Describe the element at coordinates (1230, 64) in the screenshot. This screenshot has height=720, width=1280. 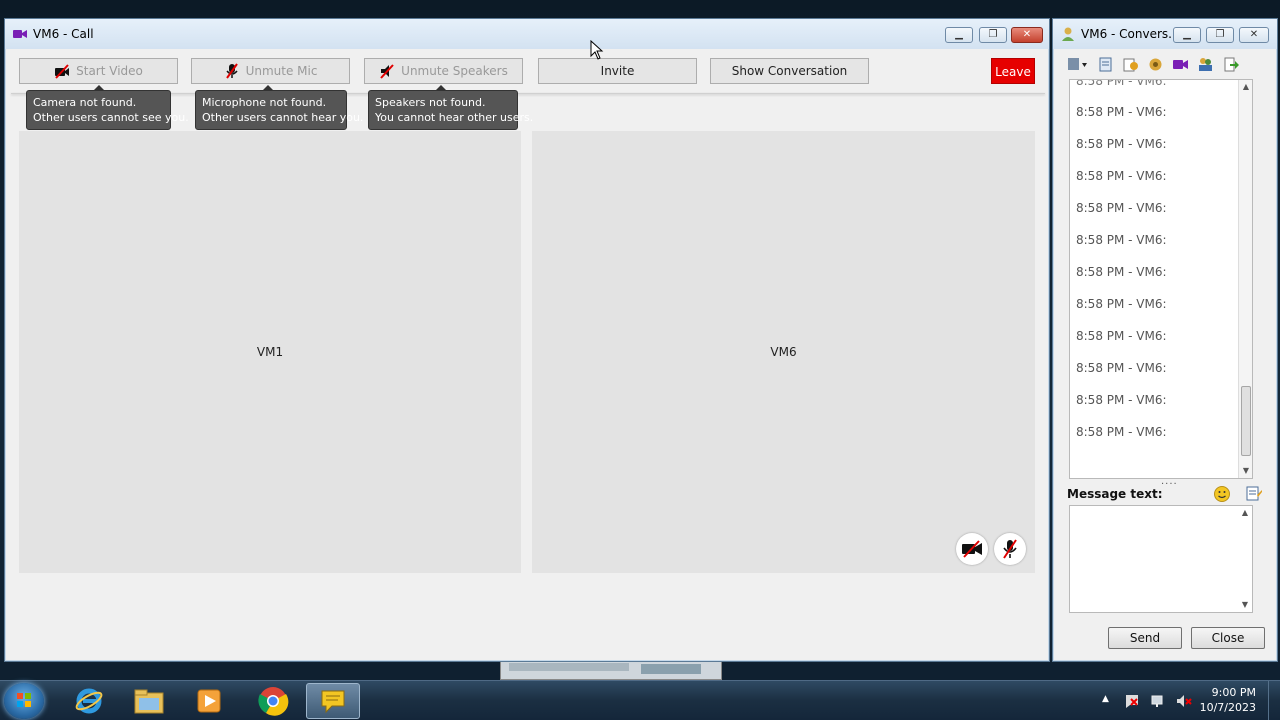
I see `exit-icon` at that location.